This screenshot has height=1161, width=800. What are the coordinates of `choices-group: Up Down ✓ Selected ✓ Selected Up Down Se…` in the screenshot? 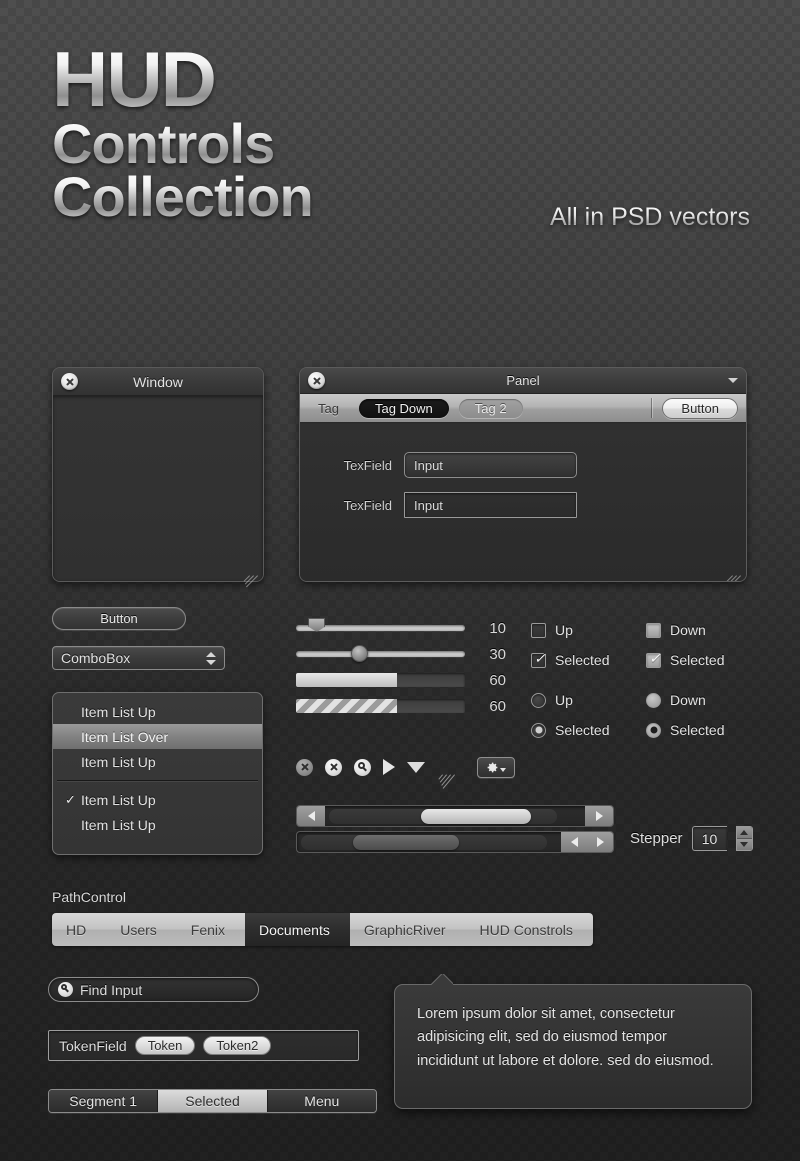 It's located at (646, 680).